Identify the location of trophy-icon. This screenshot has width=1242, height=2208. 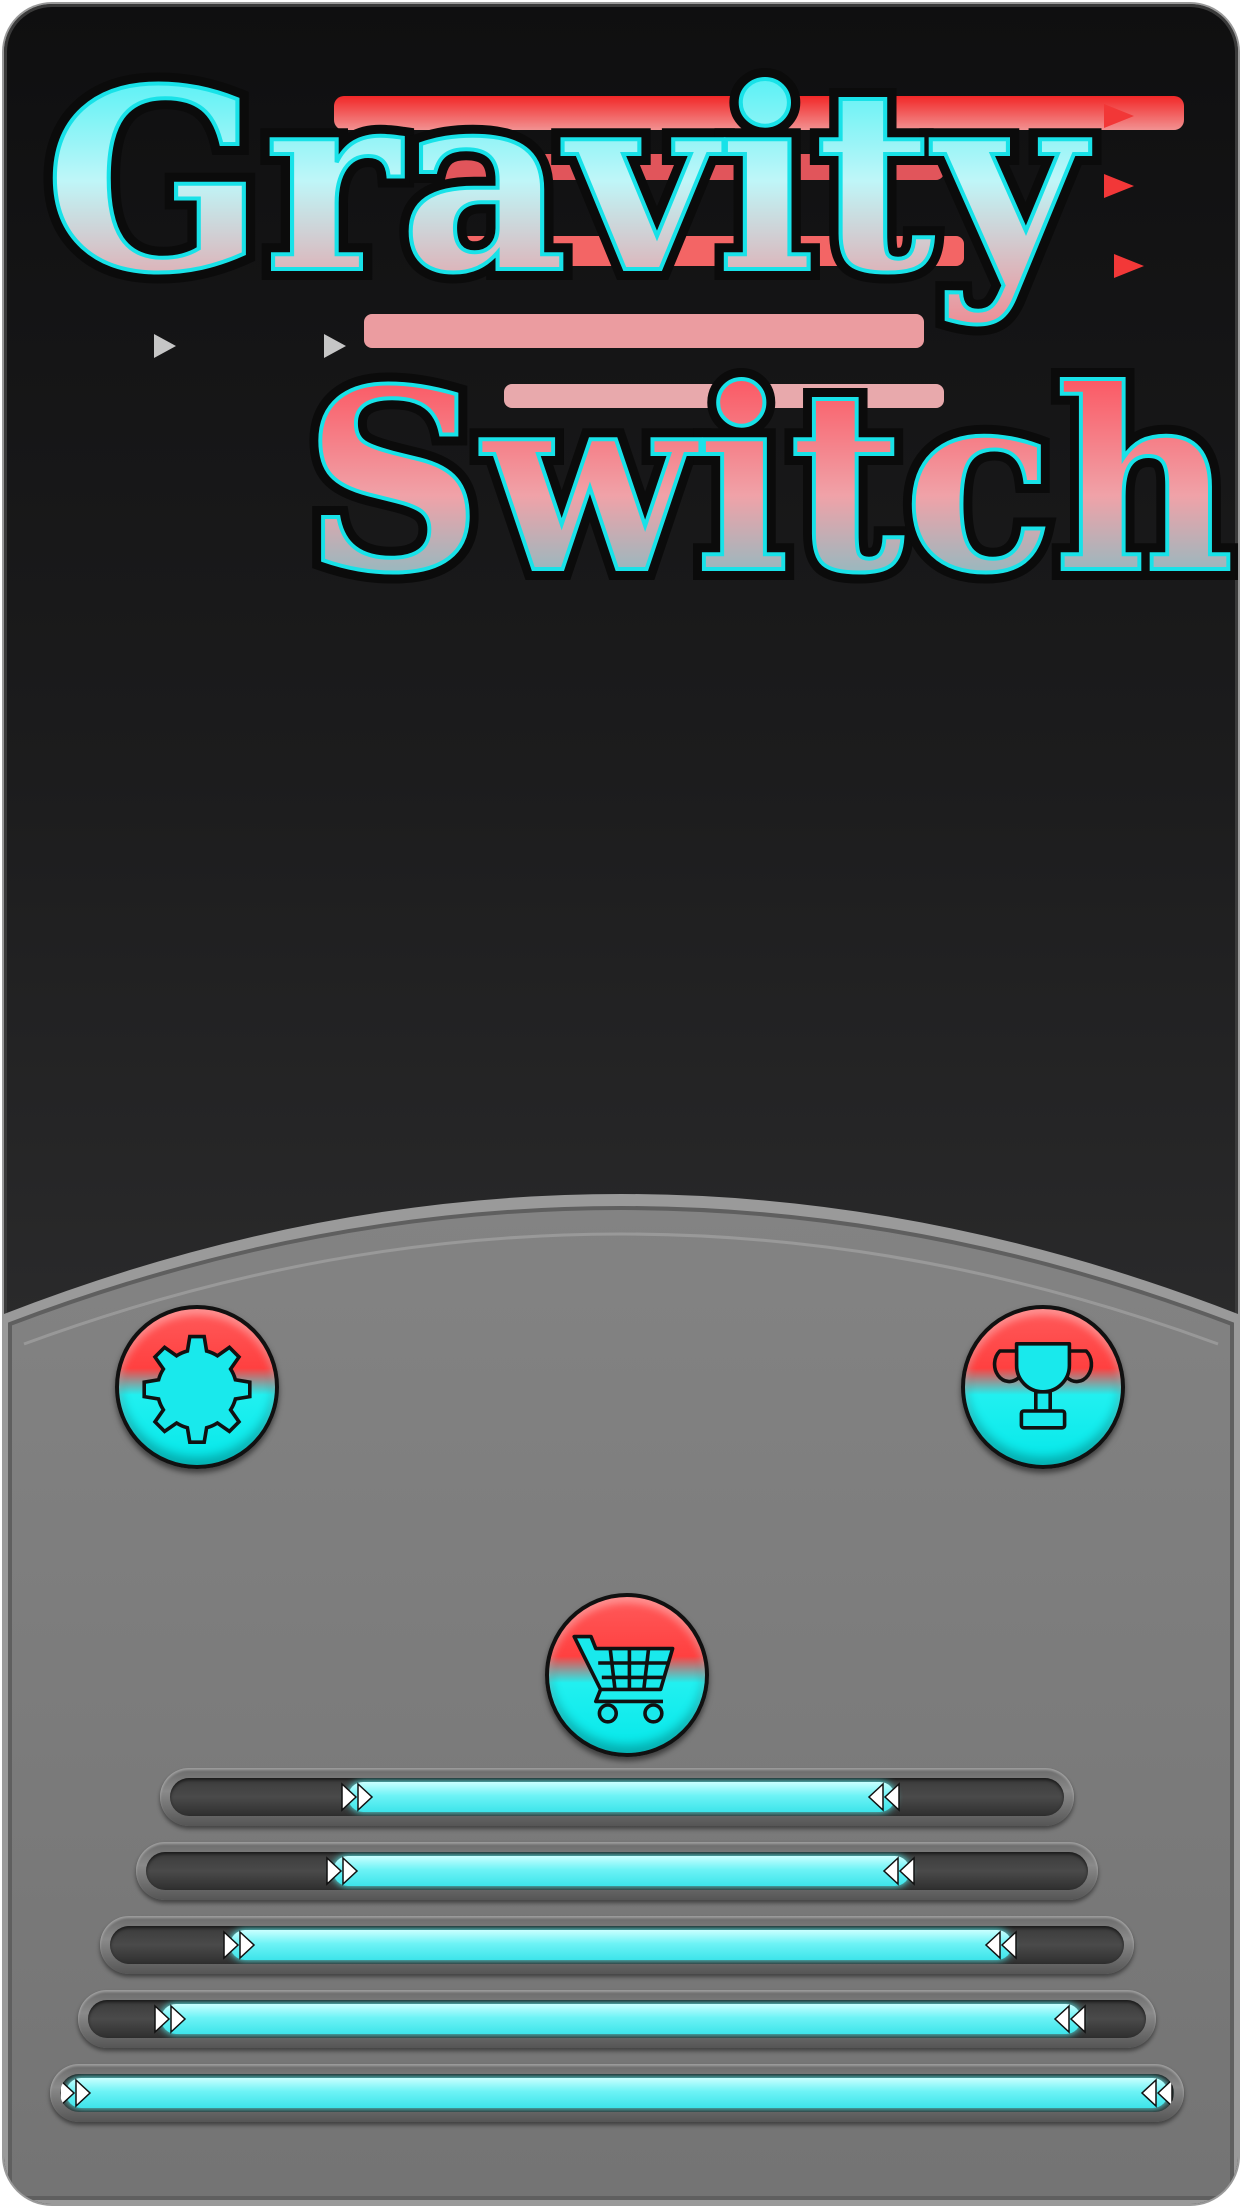
(1043, 1386).